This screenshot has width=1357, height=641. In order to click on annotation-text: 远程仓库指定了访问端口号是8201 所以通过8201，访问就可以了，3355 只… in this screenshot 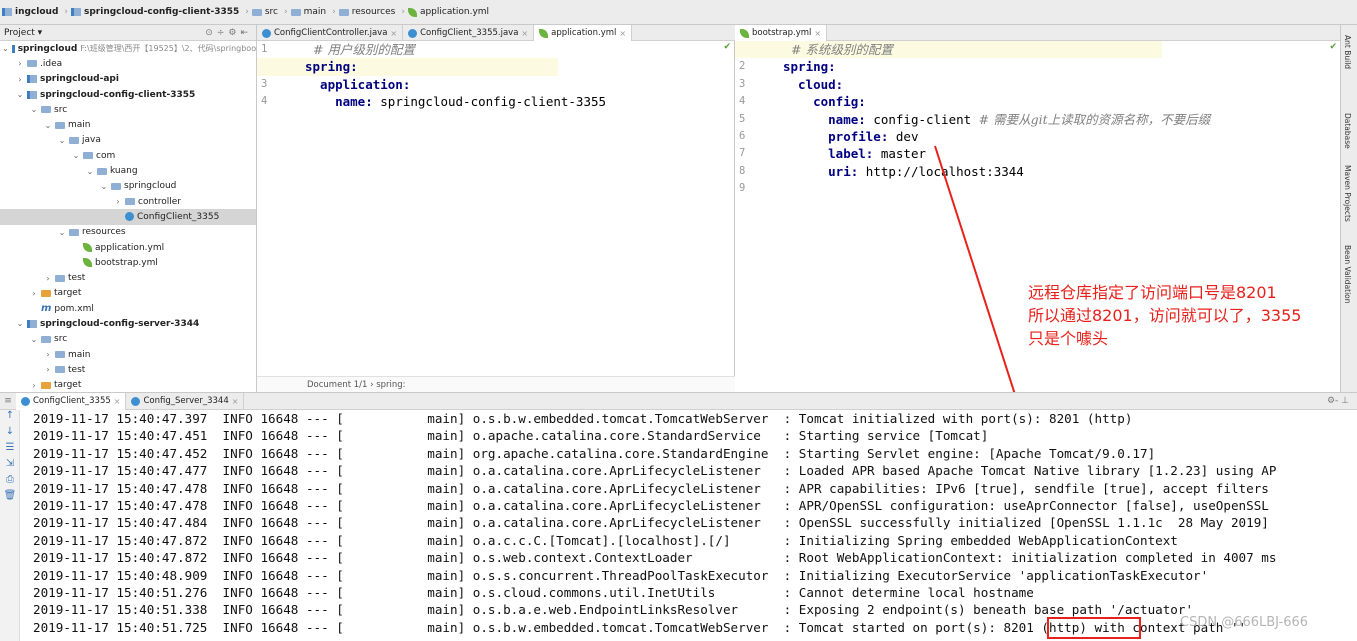, I will do `click(1165, 315)`.